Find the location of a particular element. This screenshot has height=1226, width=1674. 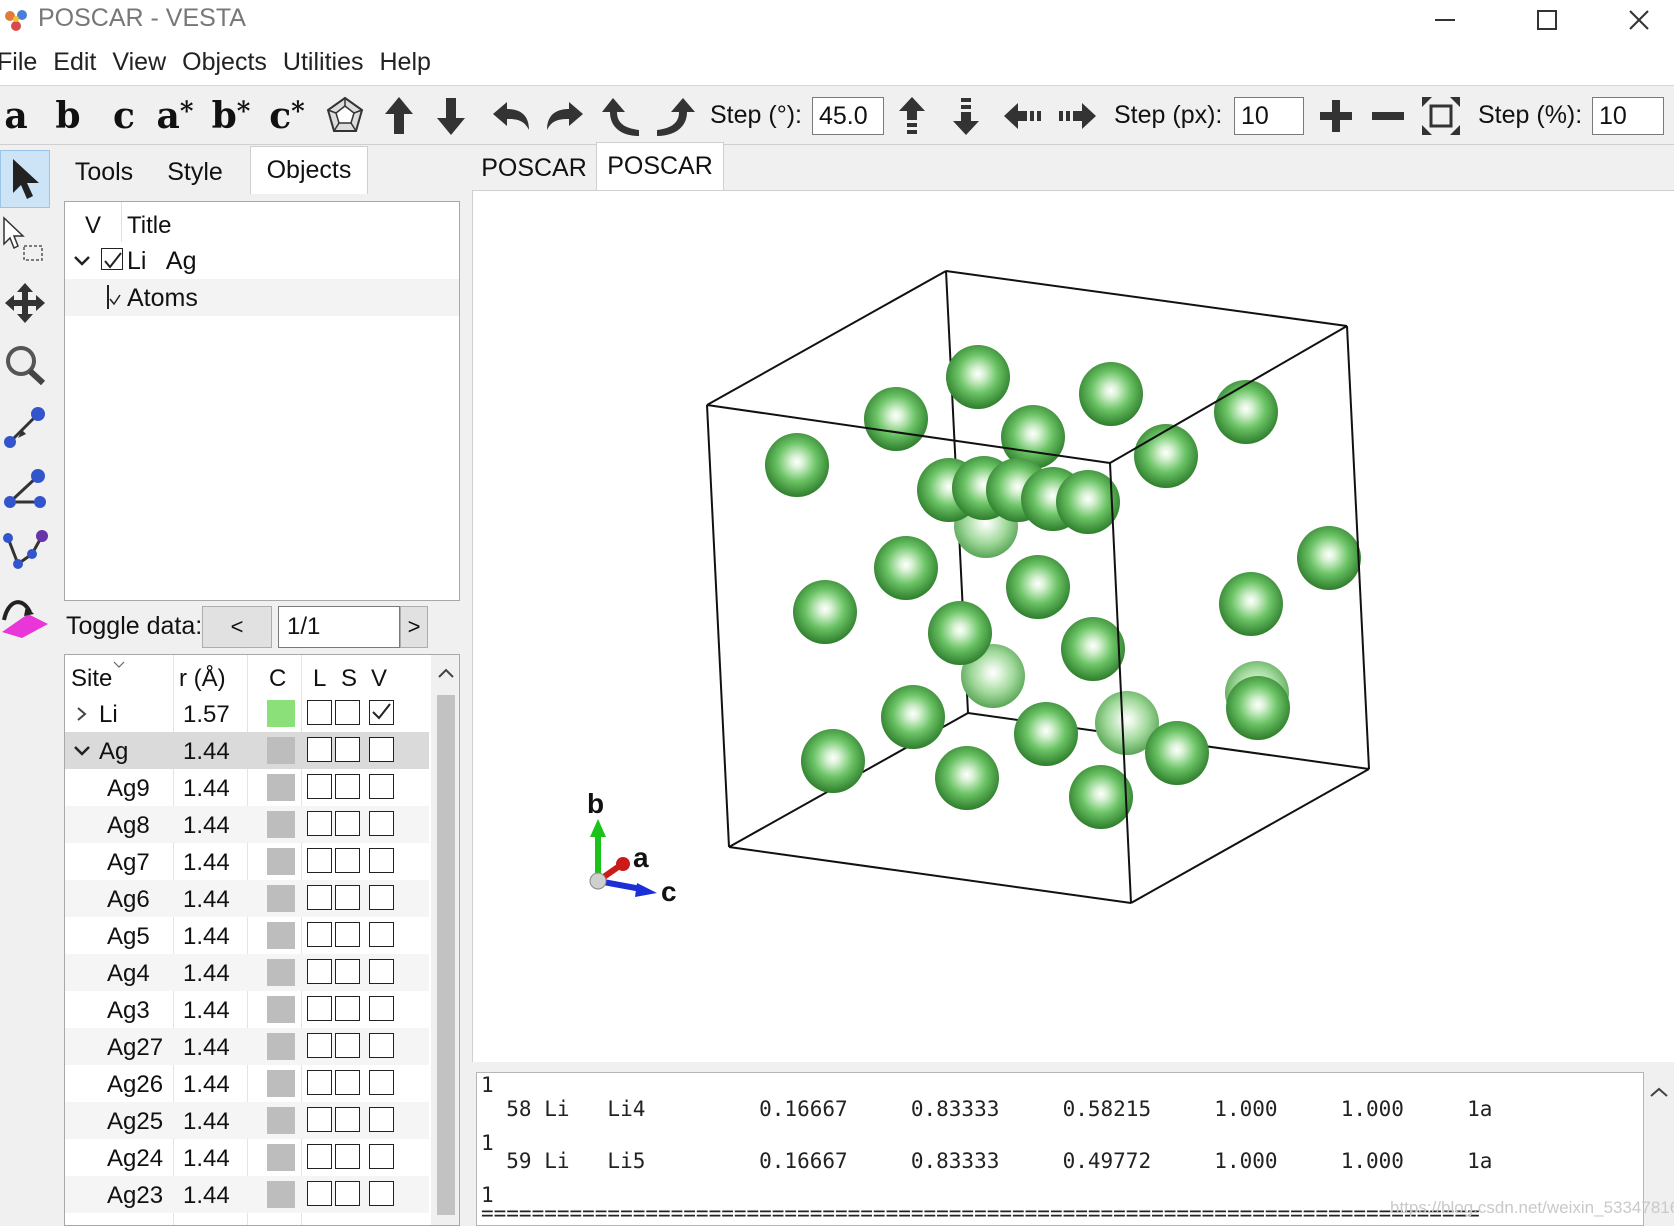

view-along-b-button: b is located at coordinates (68, 116).